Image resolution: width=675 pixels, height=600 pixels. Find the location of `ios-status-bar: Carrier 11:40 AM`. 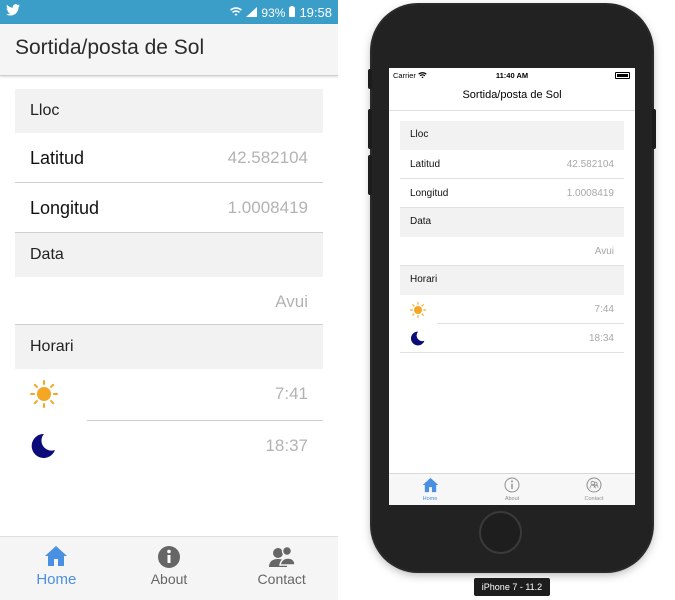

ios-status-bar: Carrier 11:40 AM is located at coordinates (512, 75).